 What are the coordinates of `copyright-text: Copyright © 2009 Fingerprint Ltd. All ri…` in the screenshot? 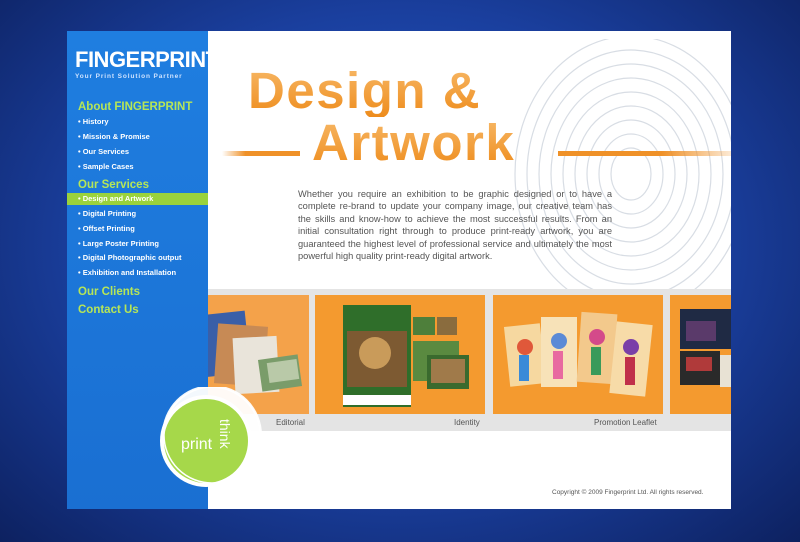 It's located at (628, 492).